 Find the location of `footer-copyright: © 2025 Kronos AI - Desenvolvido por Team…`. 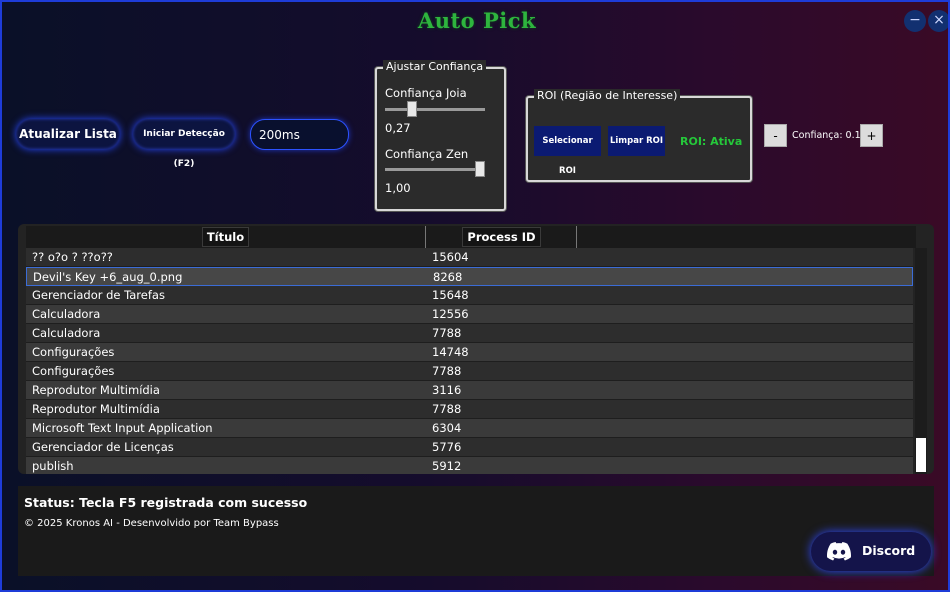

footer-copyright: © 2025 Kronos AI - Desenvolvido por Team… is located at coordinates (151, 523).